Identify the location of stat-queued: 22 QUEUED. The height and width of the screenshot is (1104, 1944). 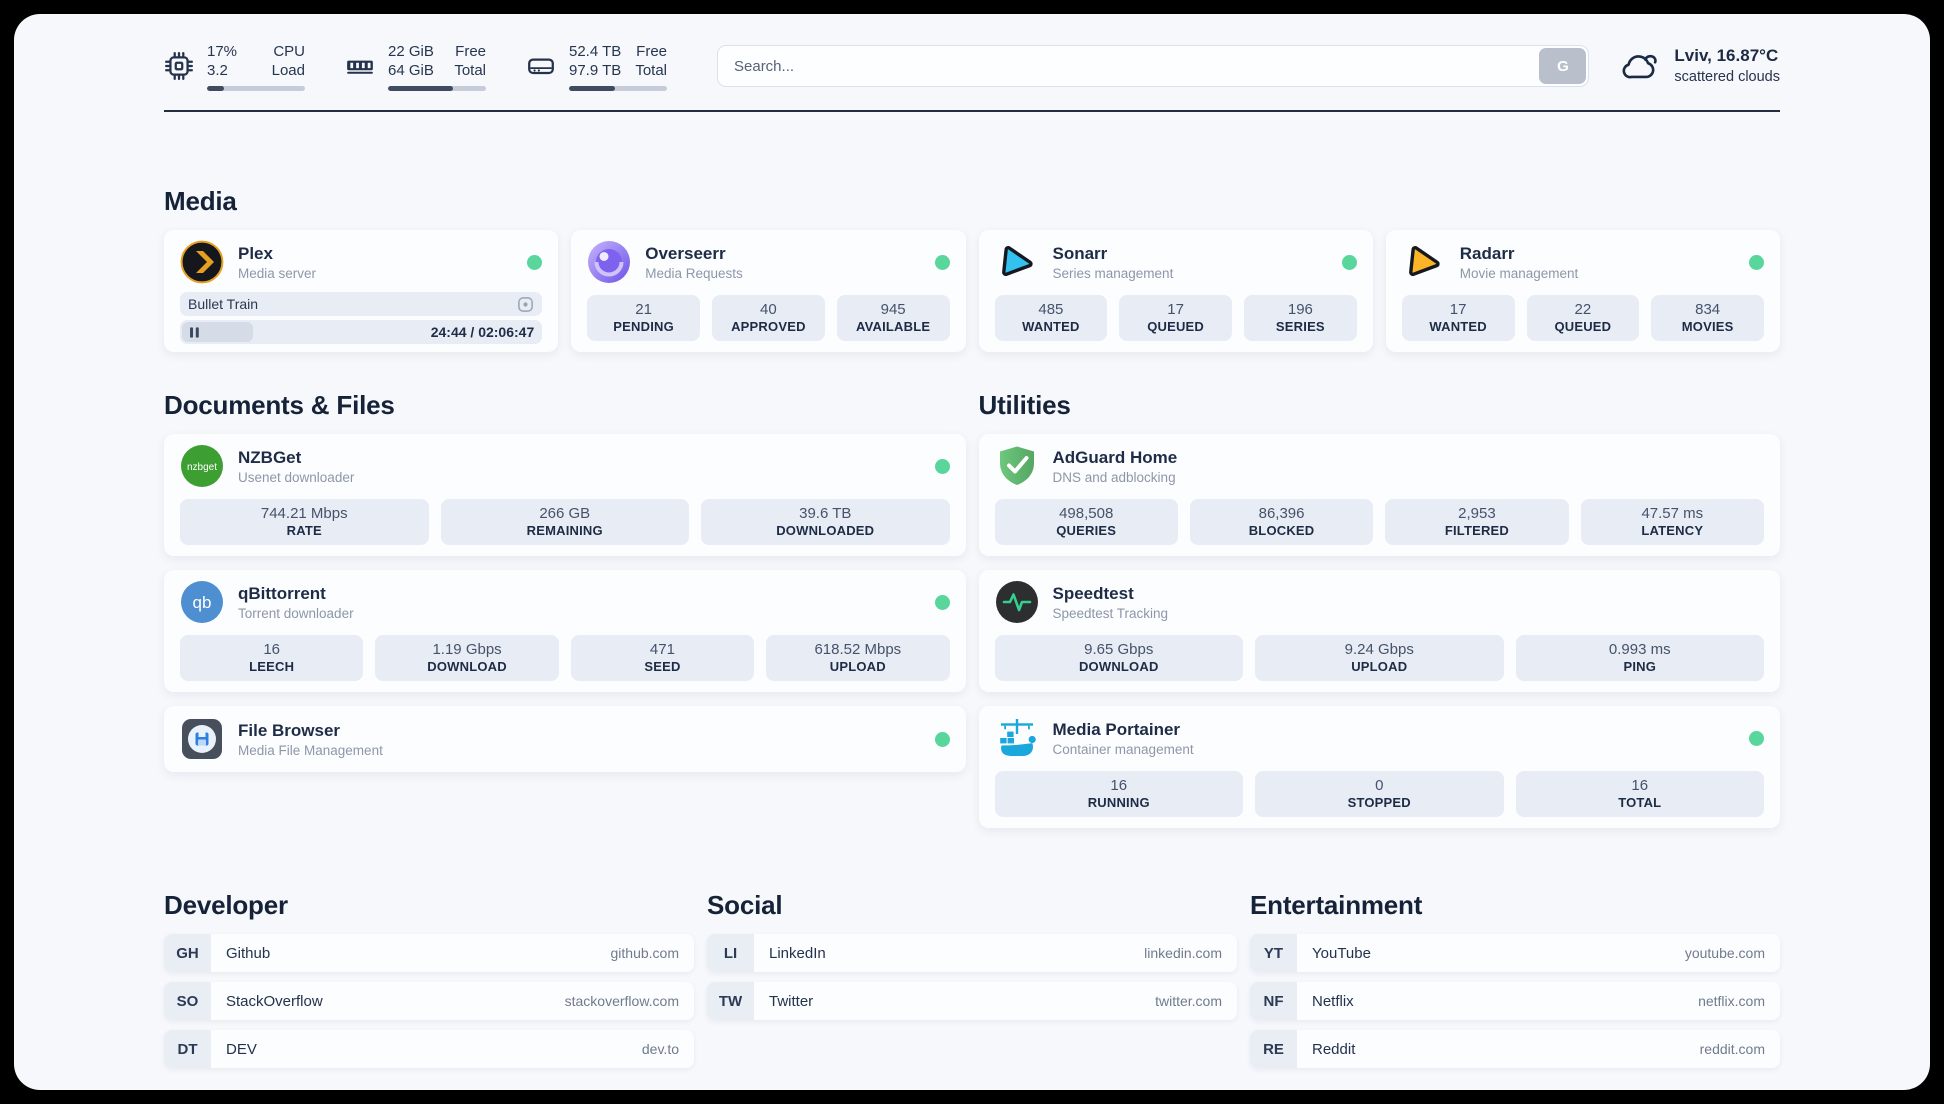
(1583, 318).